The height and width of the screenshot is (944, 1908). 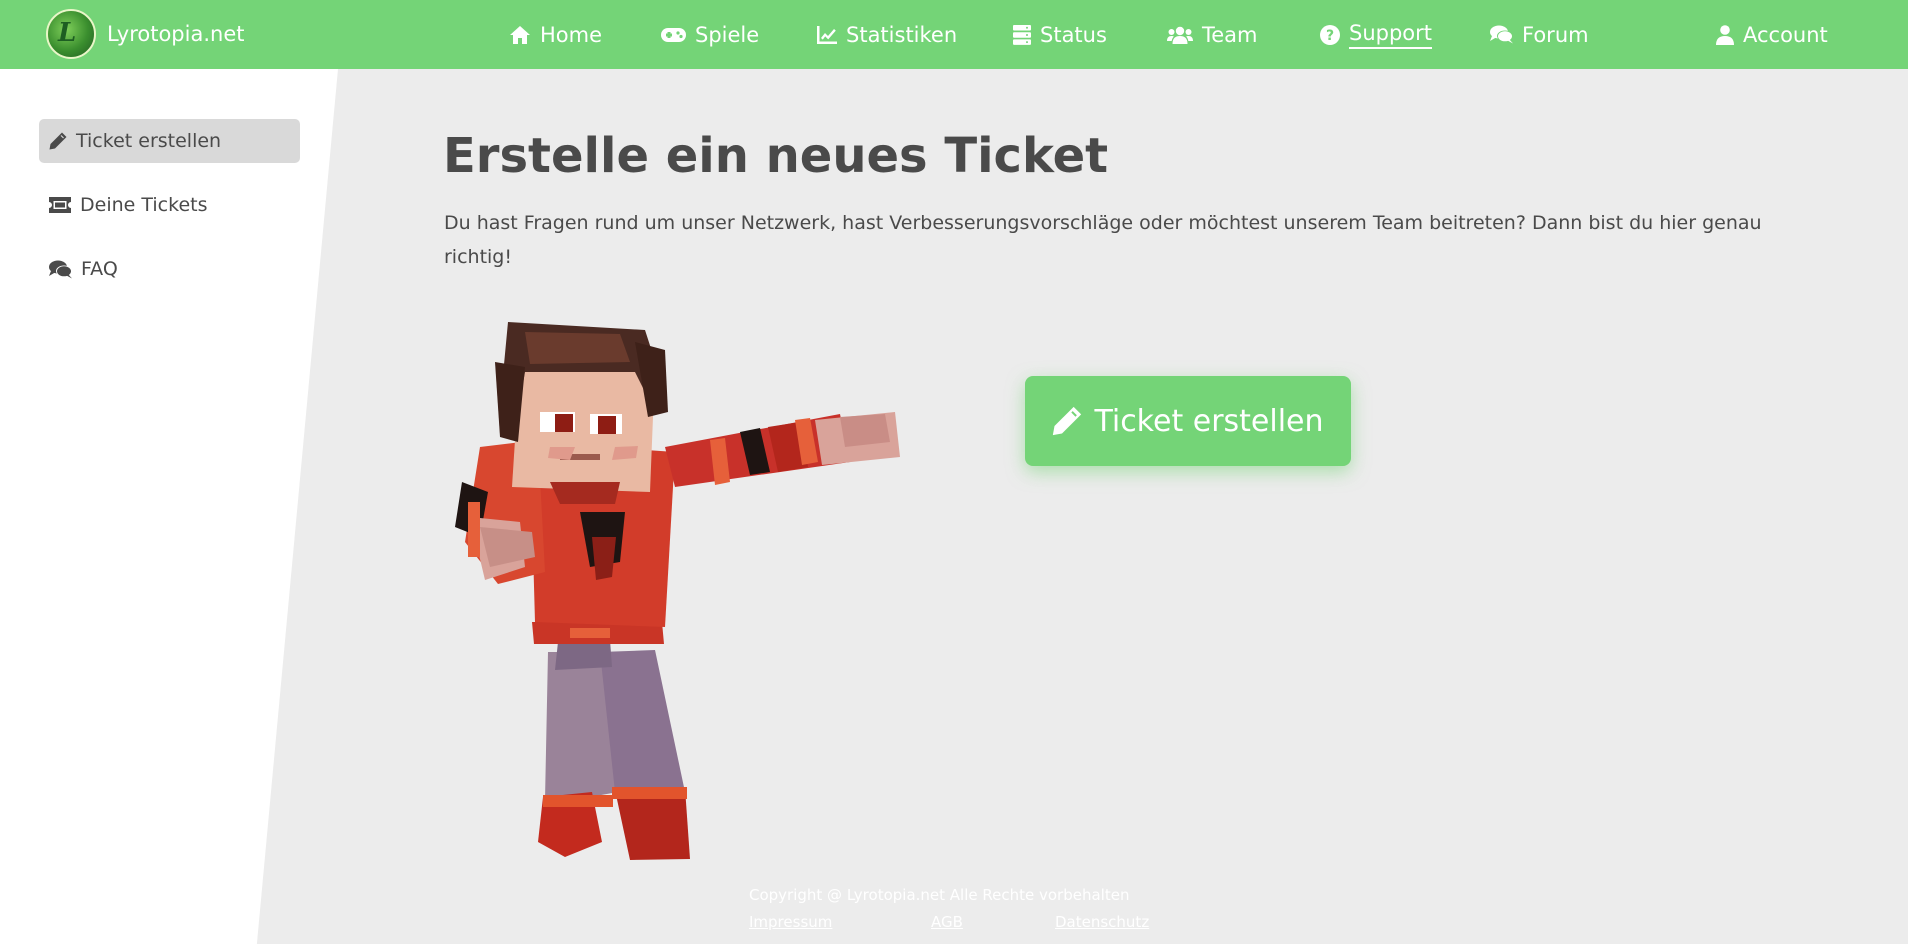 I want to click on nav-item-team: Team, so click(x=1212, y=34).